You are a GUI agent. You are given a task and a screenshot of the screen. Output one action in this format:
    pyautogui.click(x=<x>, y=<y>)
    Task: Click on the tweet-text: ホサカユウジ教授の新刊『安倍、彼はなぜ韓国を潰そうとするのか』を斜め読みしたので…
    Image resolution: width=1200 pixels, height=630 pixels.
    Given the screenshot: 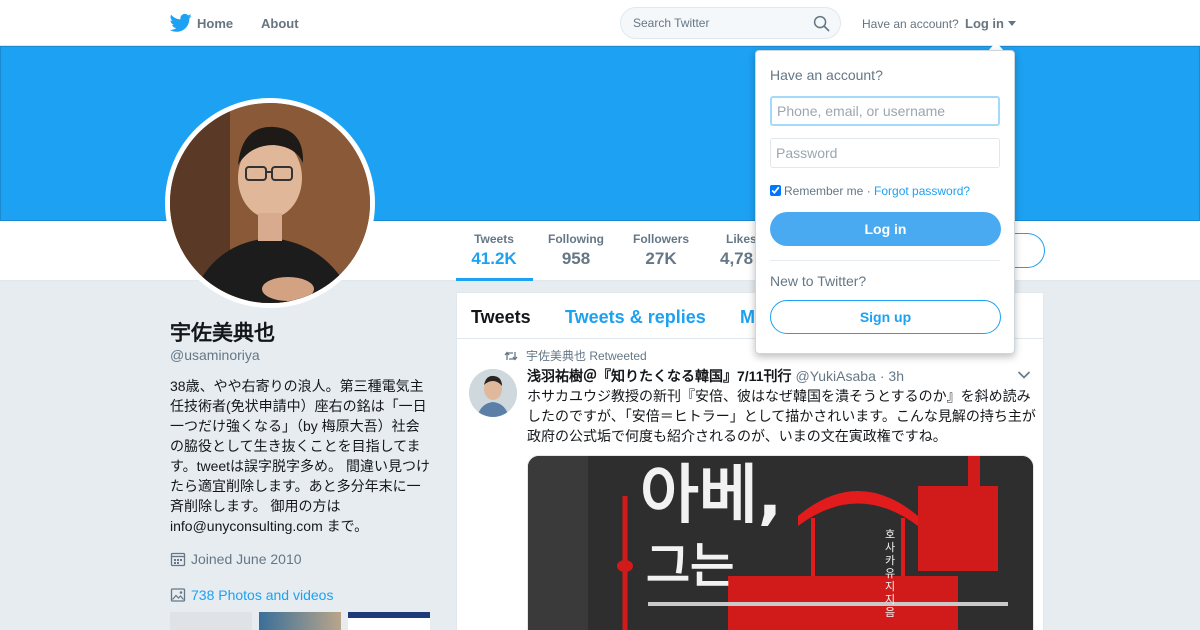 What is the action you would take?
    pyautogui.click(x=781, y=416)
    